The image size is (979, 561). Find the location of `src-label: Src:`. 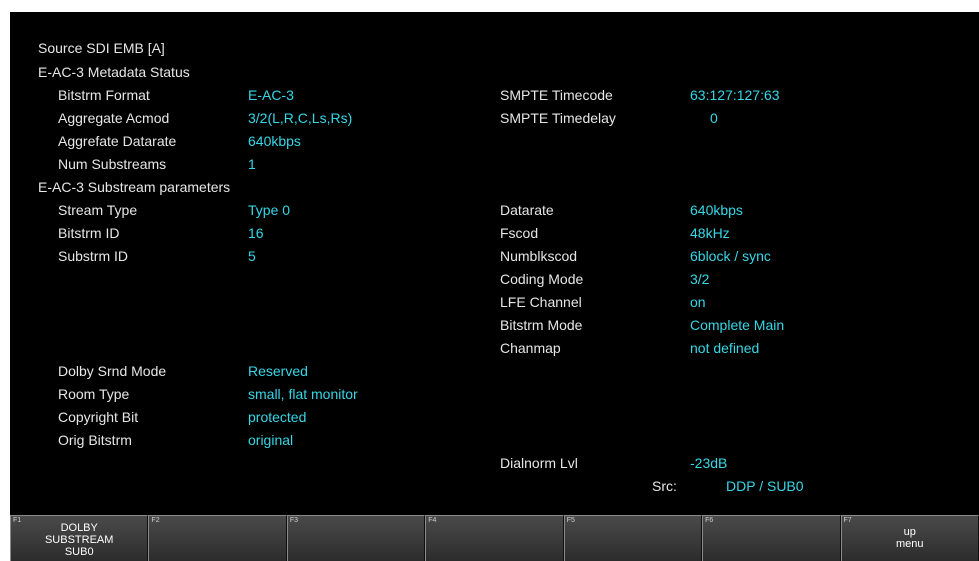

src-label: Src: is located at coordinates (664, 486).